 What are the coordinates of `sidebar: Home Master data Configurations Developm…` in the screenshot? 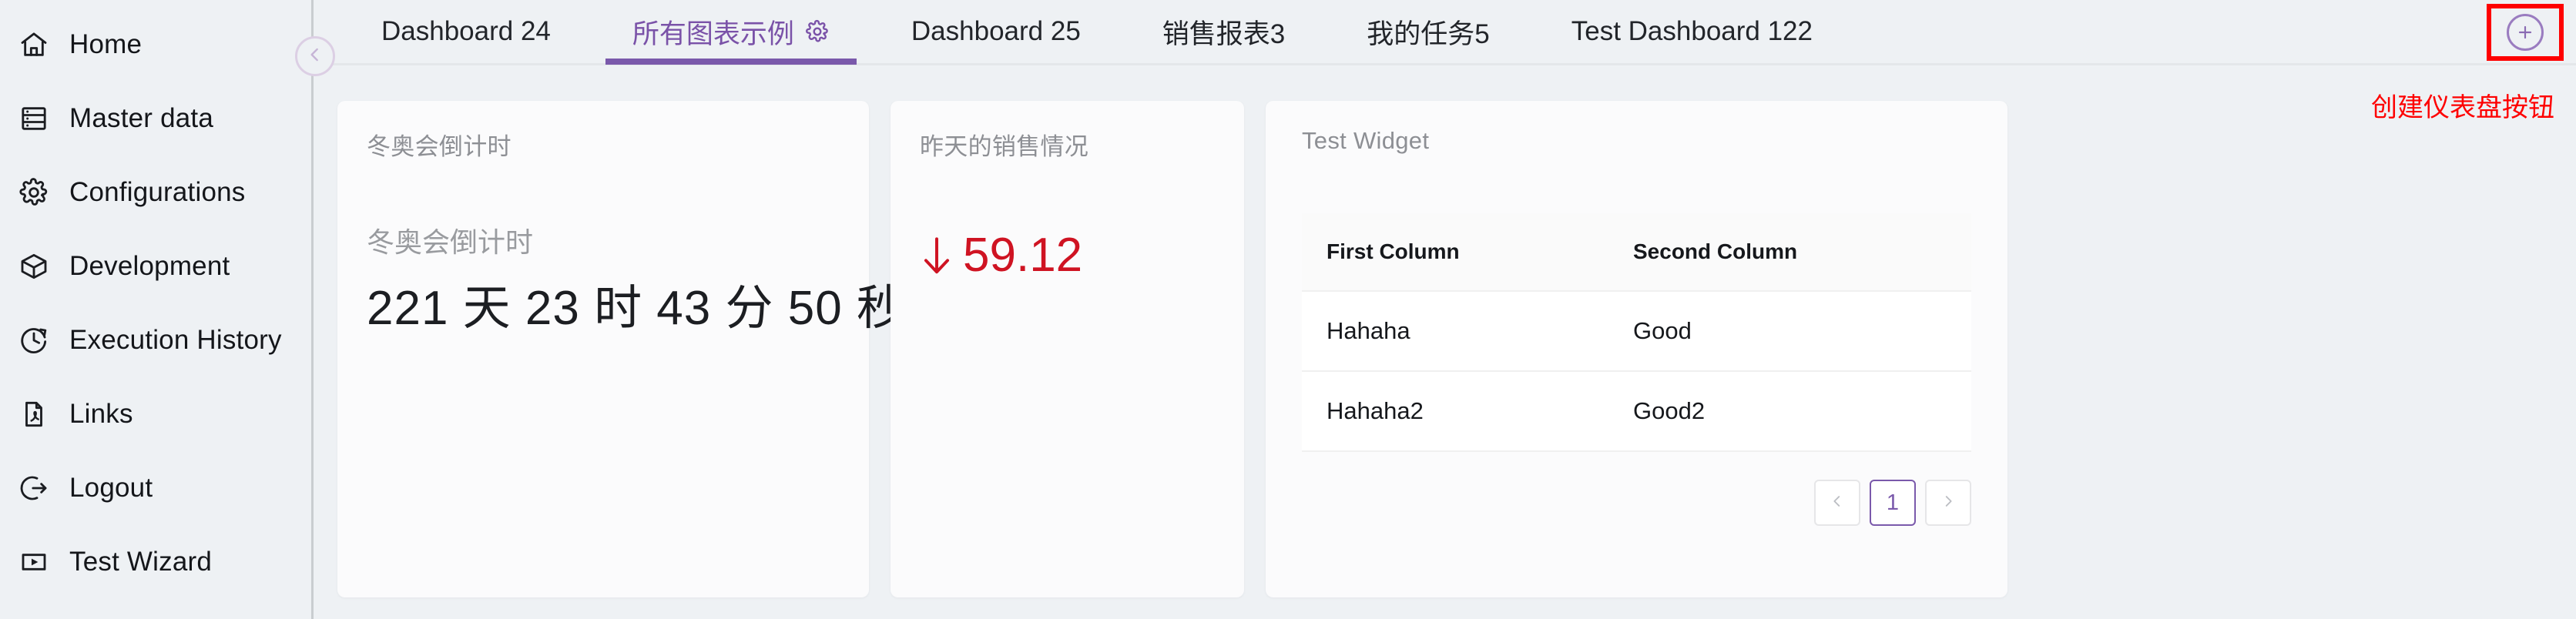 It's located at (167, 309).